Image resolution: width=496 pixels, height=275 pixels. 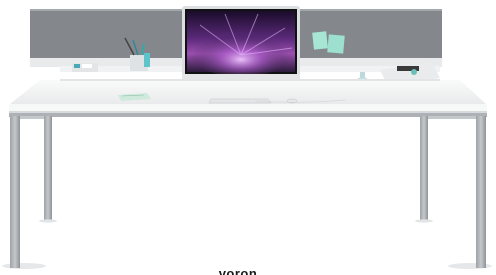 What do you see at coordinates (248, 96) in the screenshot?
I see `desktop-surface` at bounding box center [248, 96].